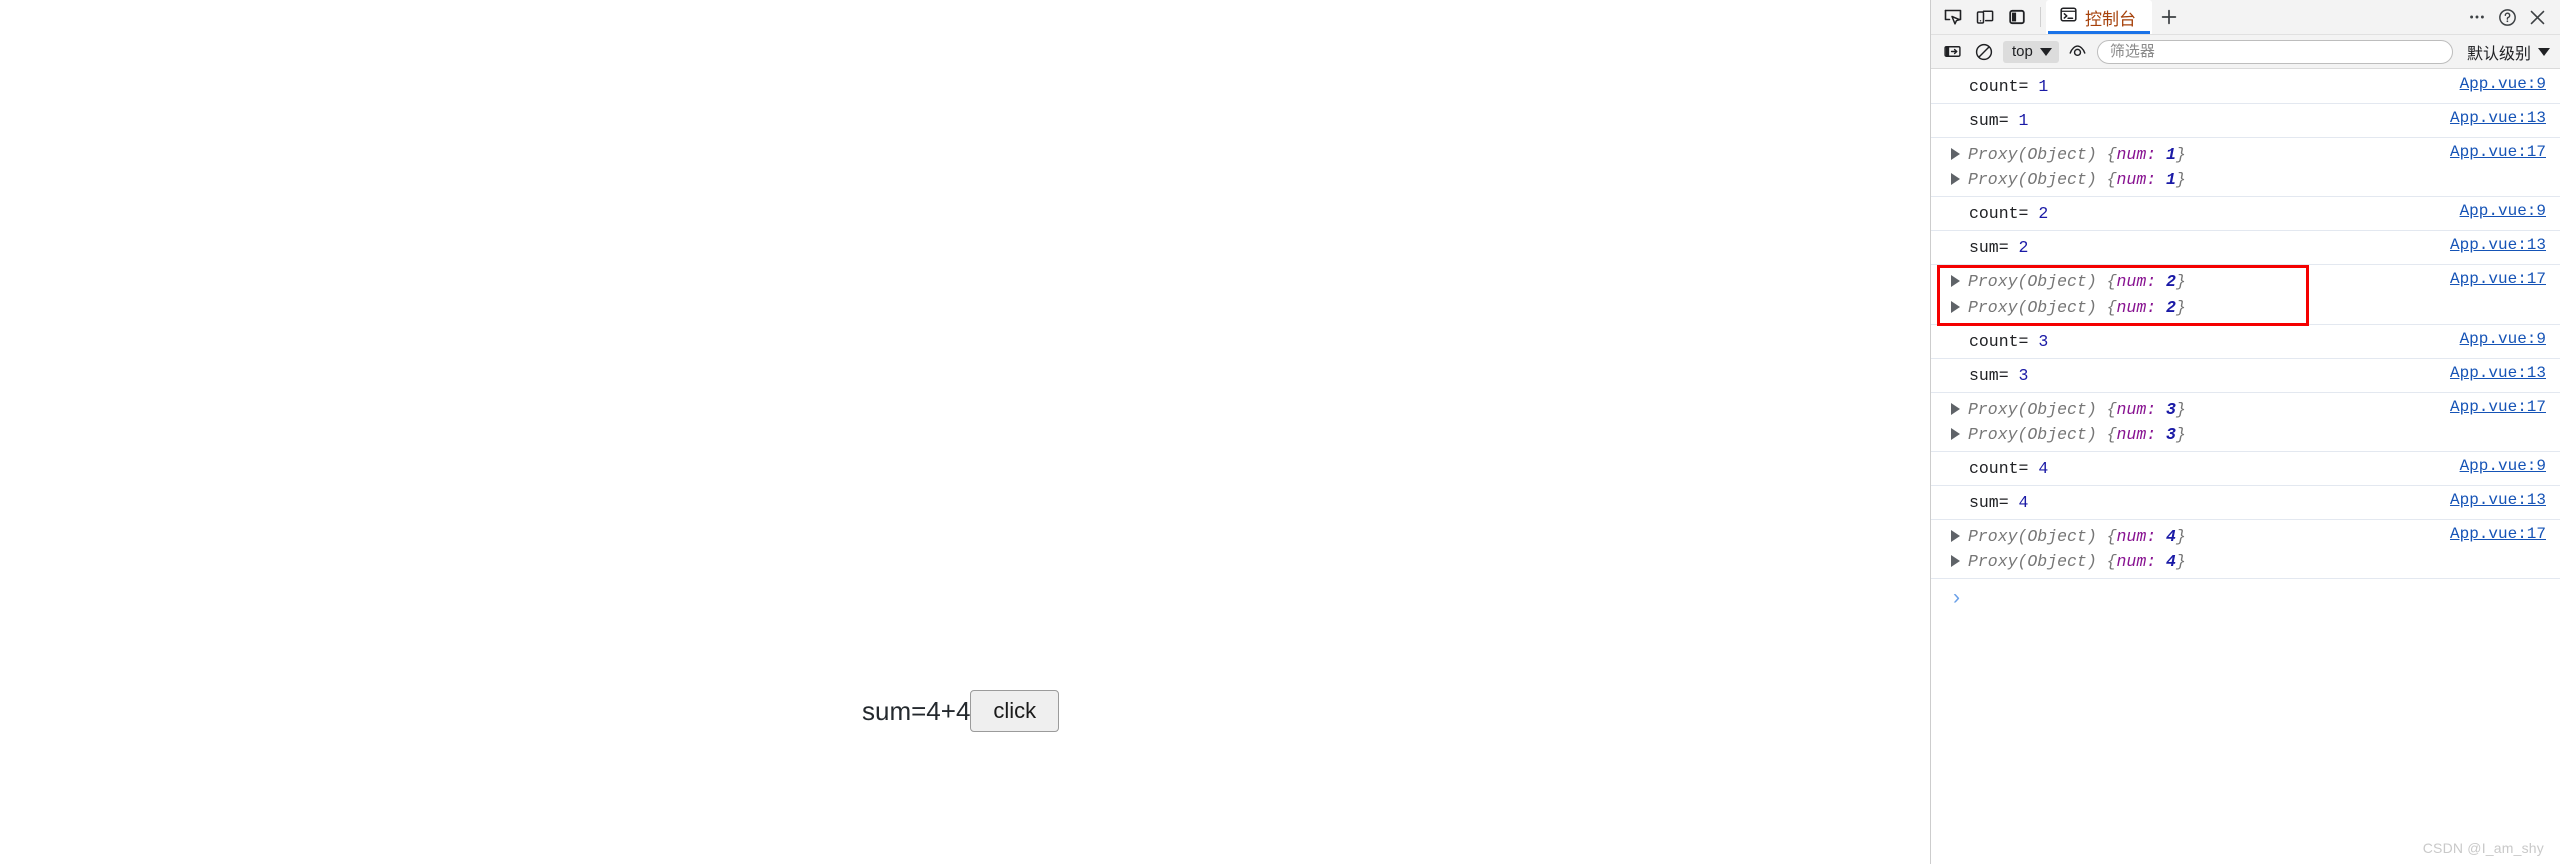 The width and height of the screenshot is (2560, 864). Describe the element at coordinates (2254, 17) in the screenshot. I see `devtools-tab-strip: 控制台` at that location.